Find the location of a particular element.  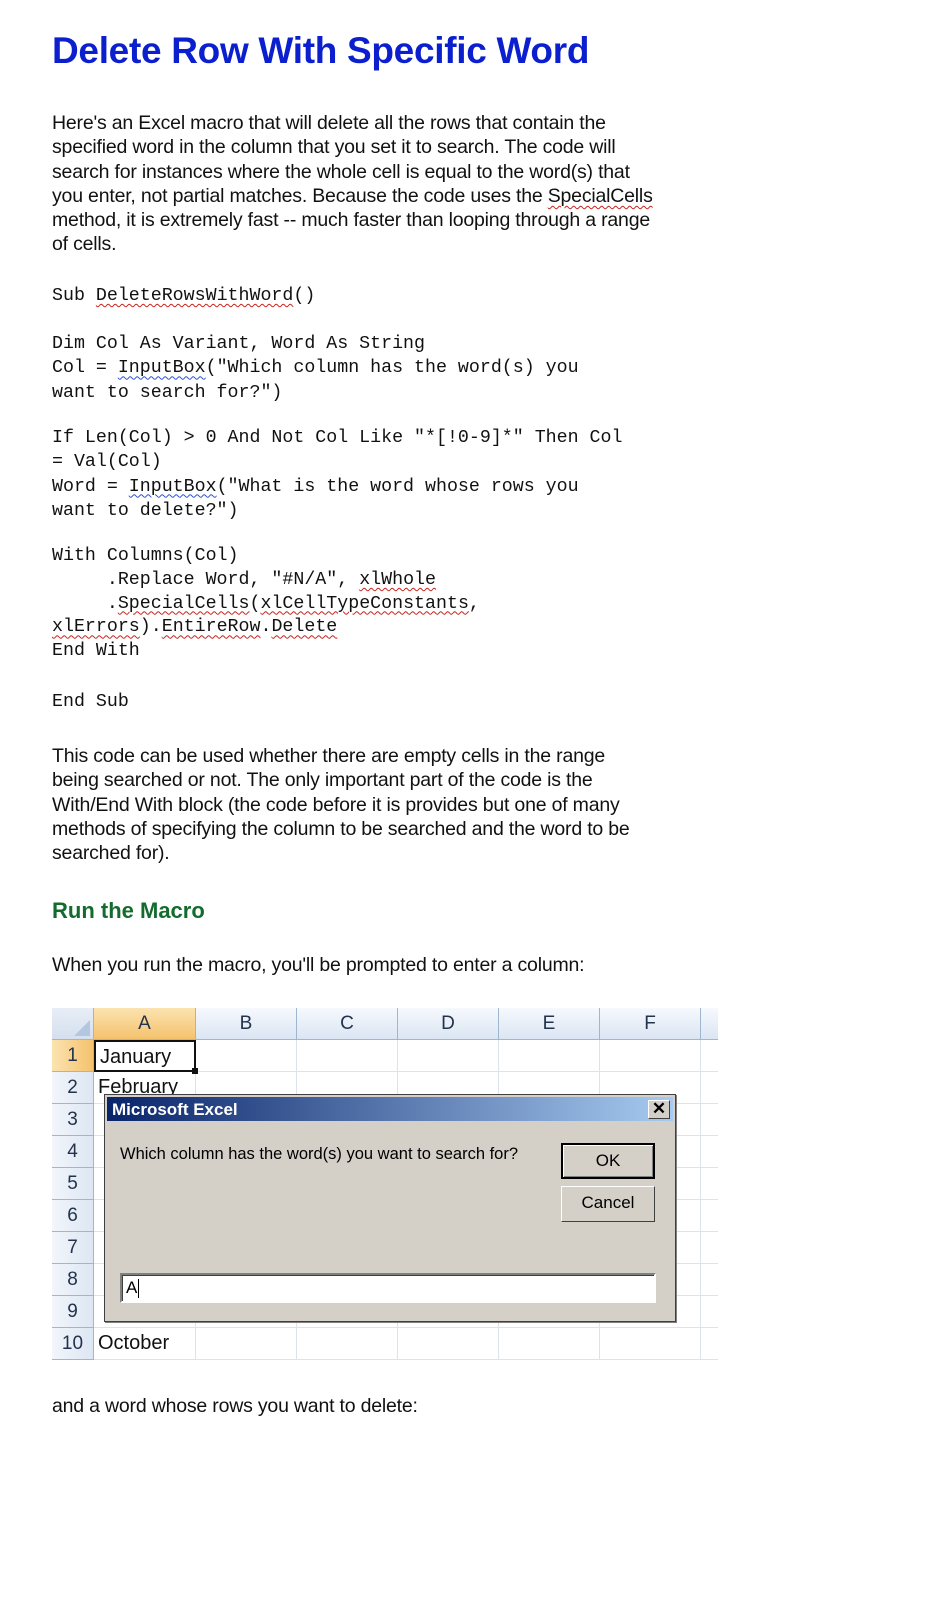

ok-button: OK is located at coordinates (608, 1161).